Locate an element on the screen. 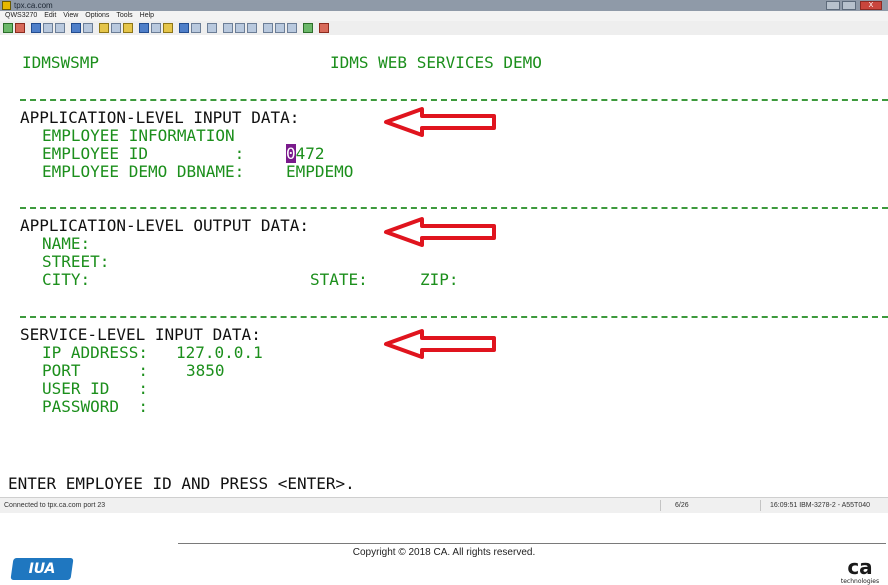 The height and width of the screenshot is (585, 888). folder-icon is located at coordinates (128, 28).